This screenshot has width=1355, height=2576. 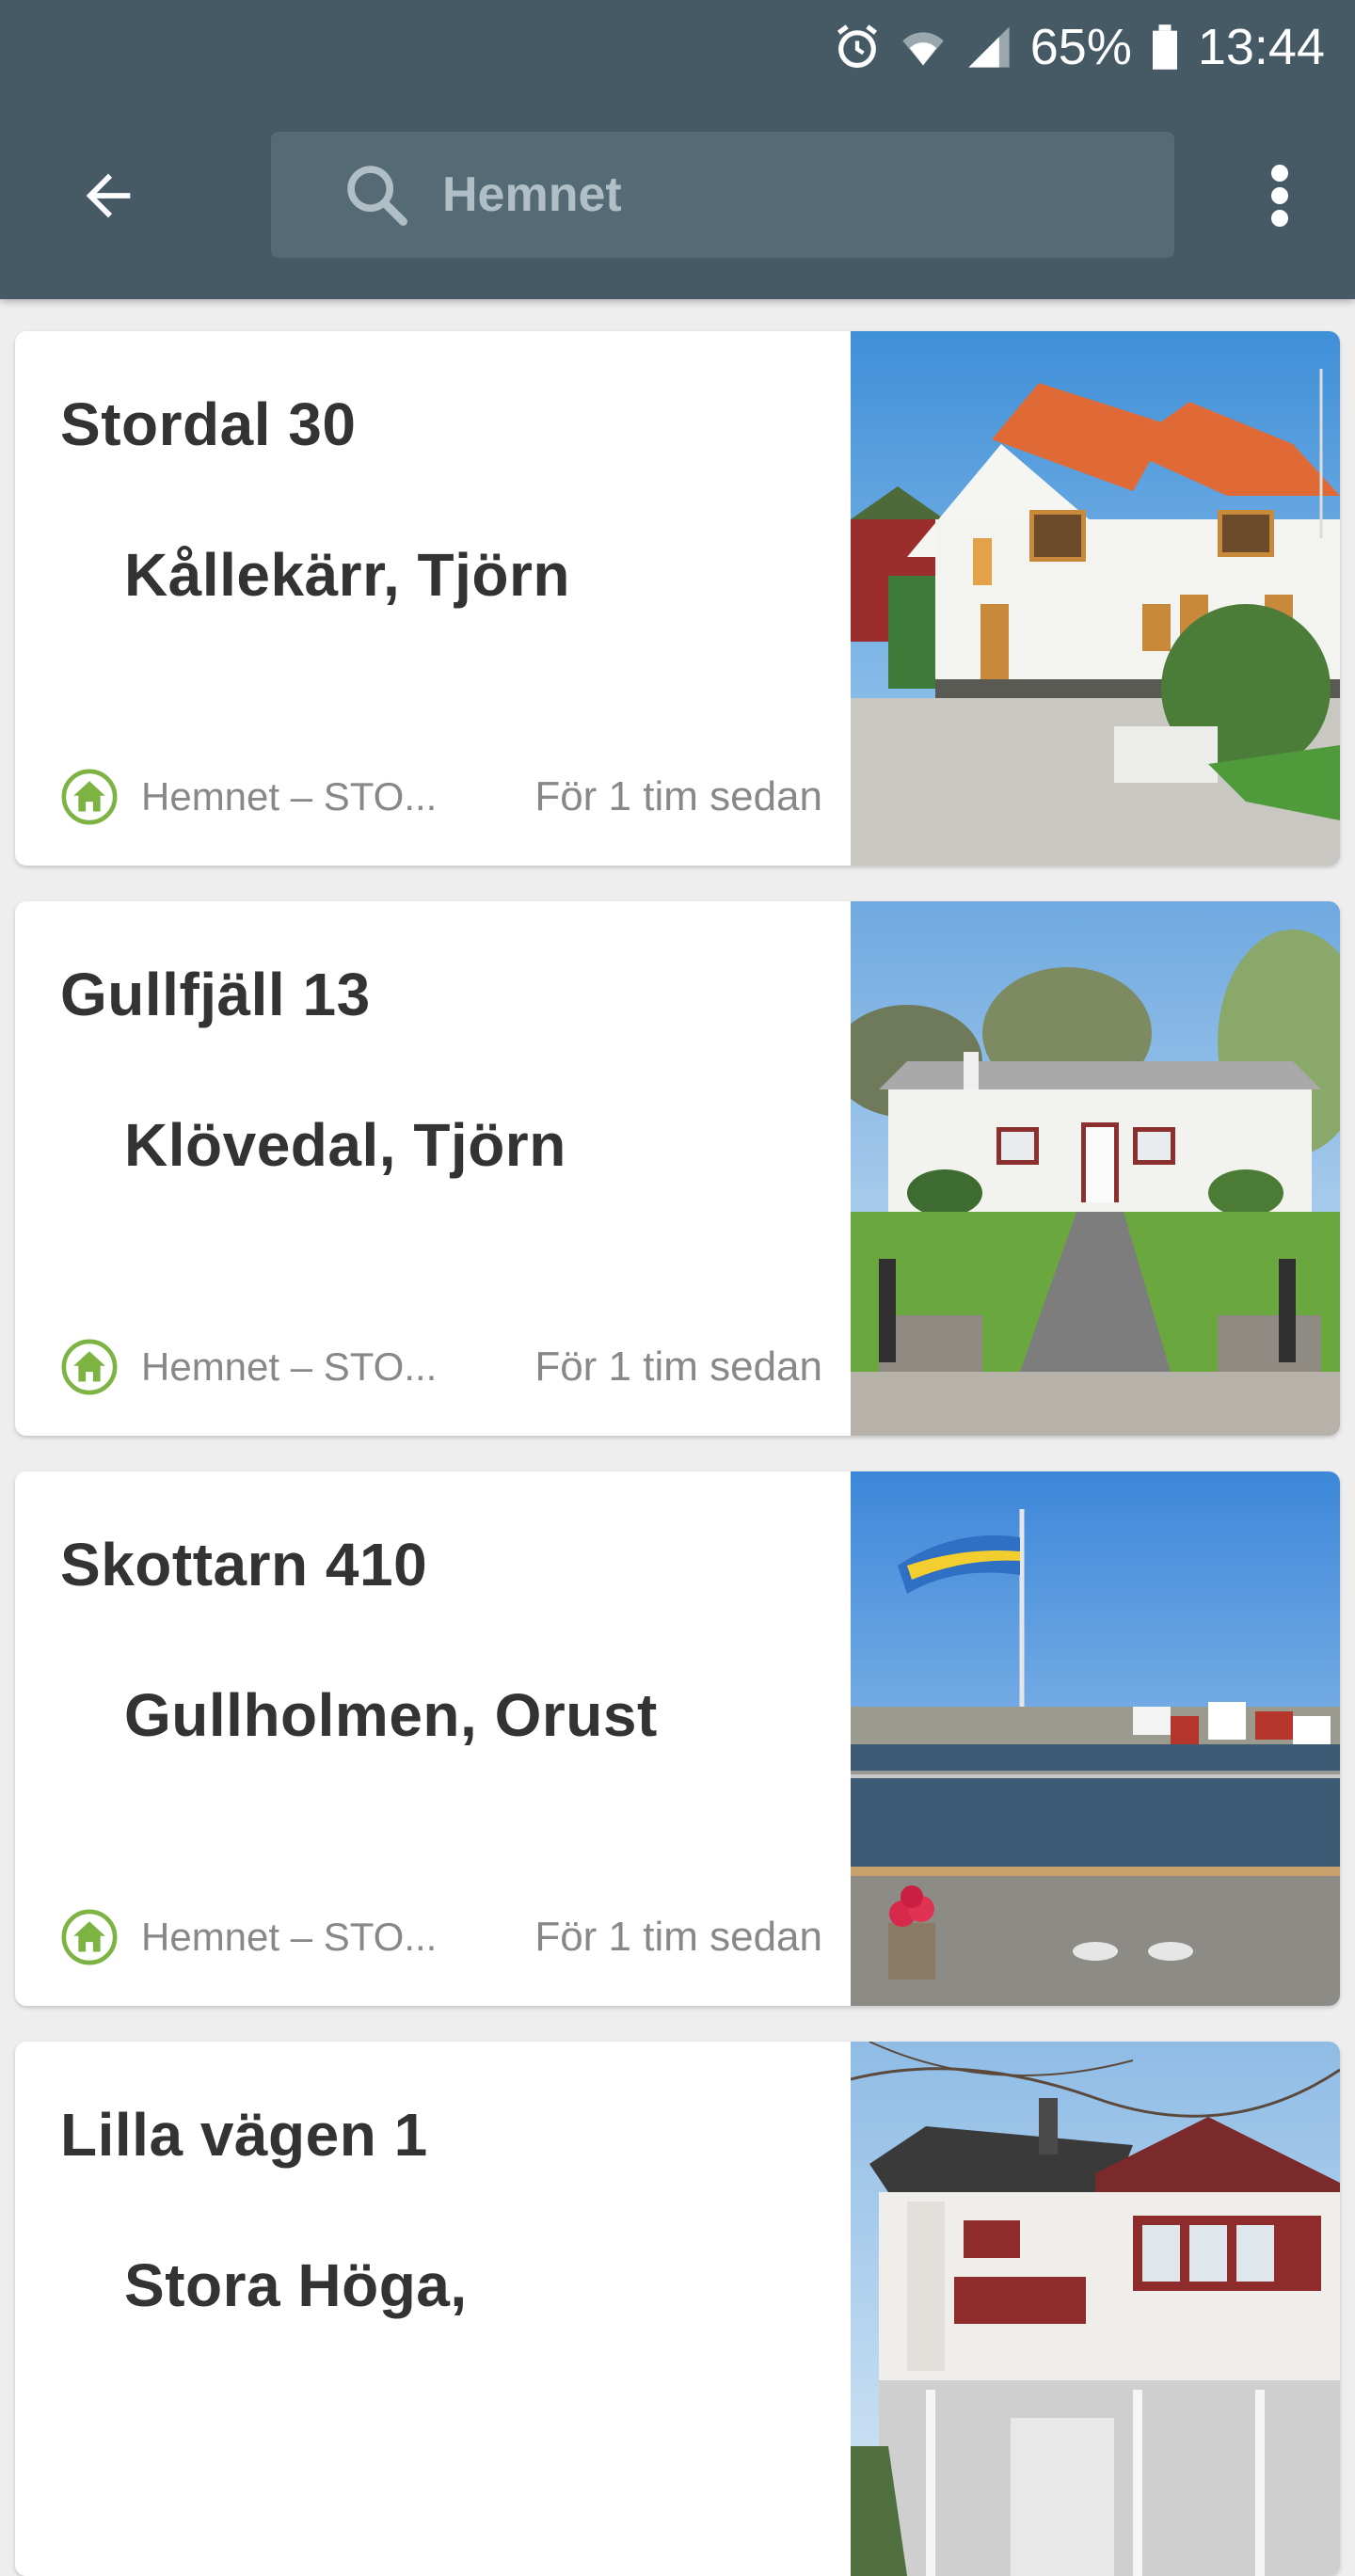 I want to click on status-bar: 65% 13:44, so click(x=1079, y=47).